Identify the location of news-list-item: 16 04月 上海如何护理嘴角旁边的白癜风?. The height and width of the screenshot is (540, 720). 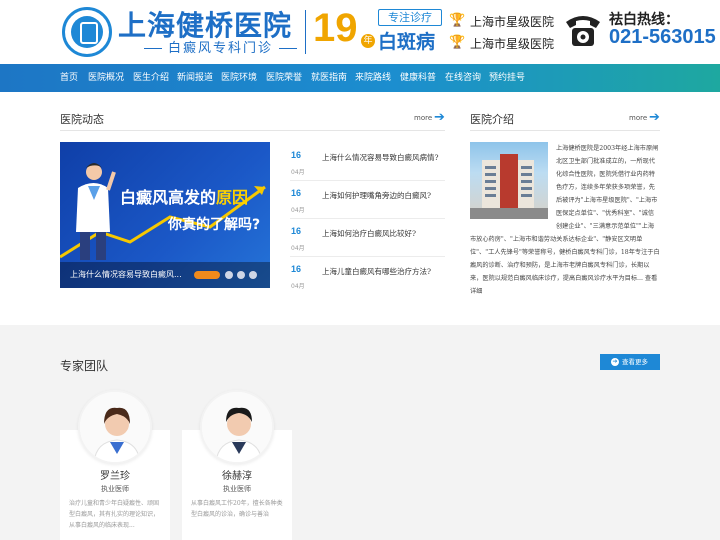
(367, 202).